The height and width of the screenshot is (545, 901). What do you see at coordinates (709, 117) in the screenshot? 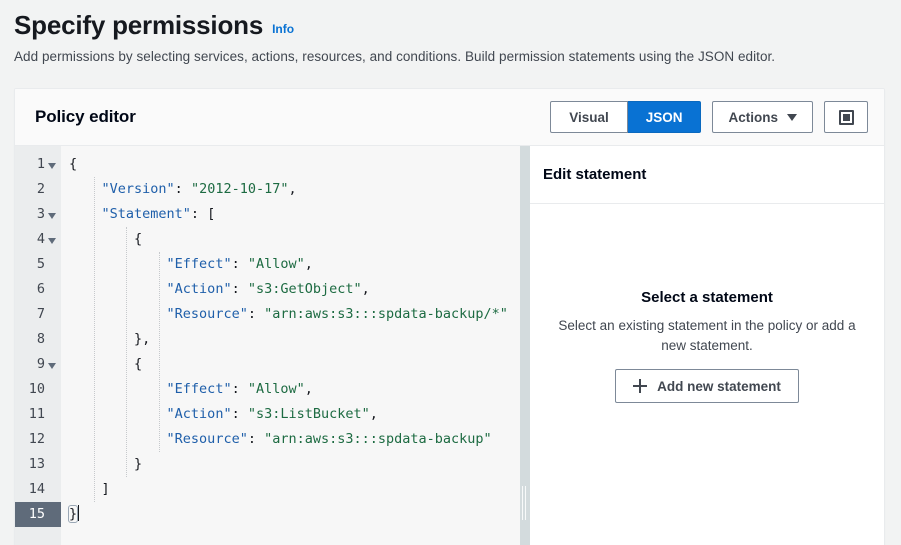
I see `policy-editor-toolbar: Visual JSON Actions` at bounding box center [709, 117].